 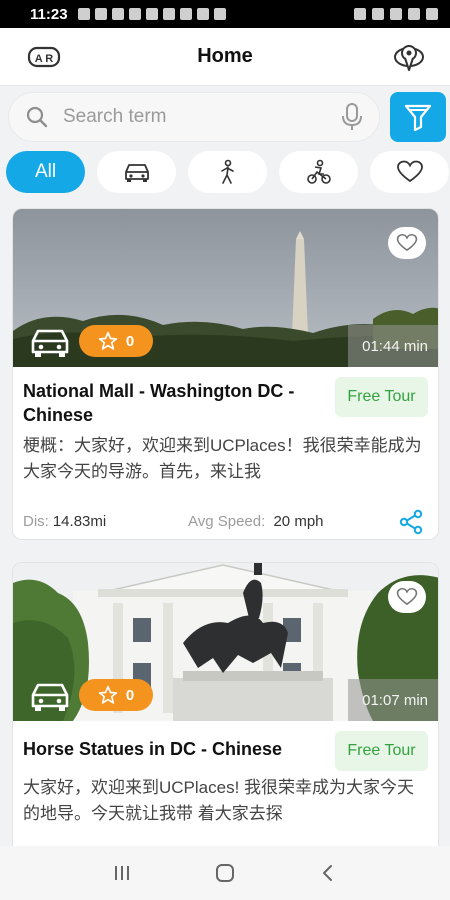 What do you see at coordinates (411, 522) in the screenshot?
I see `share-icon` at bounding box center [411, 522].